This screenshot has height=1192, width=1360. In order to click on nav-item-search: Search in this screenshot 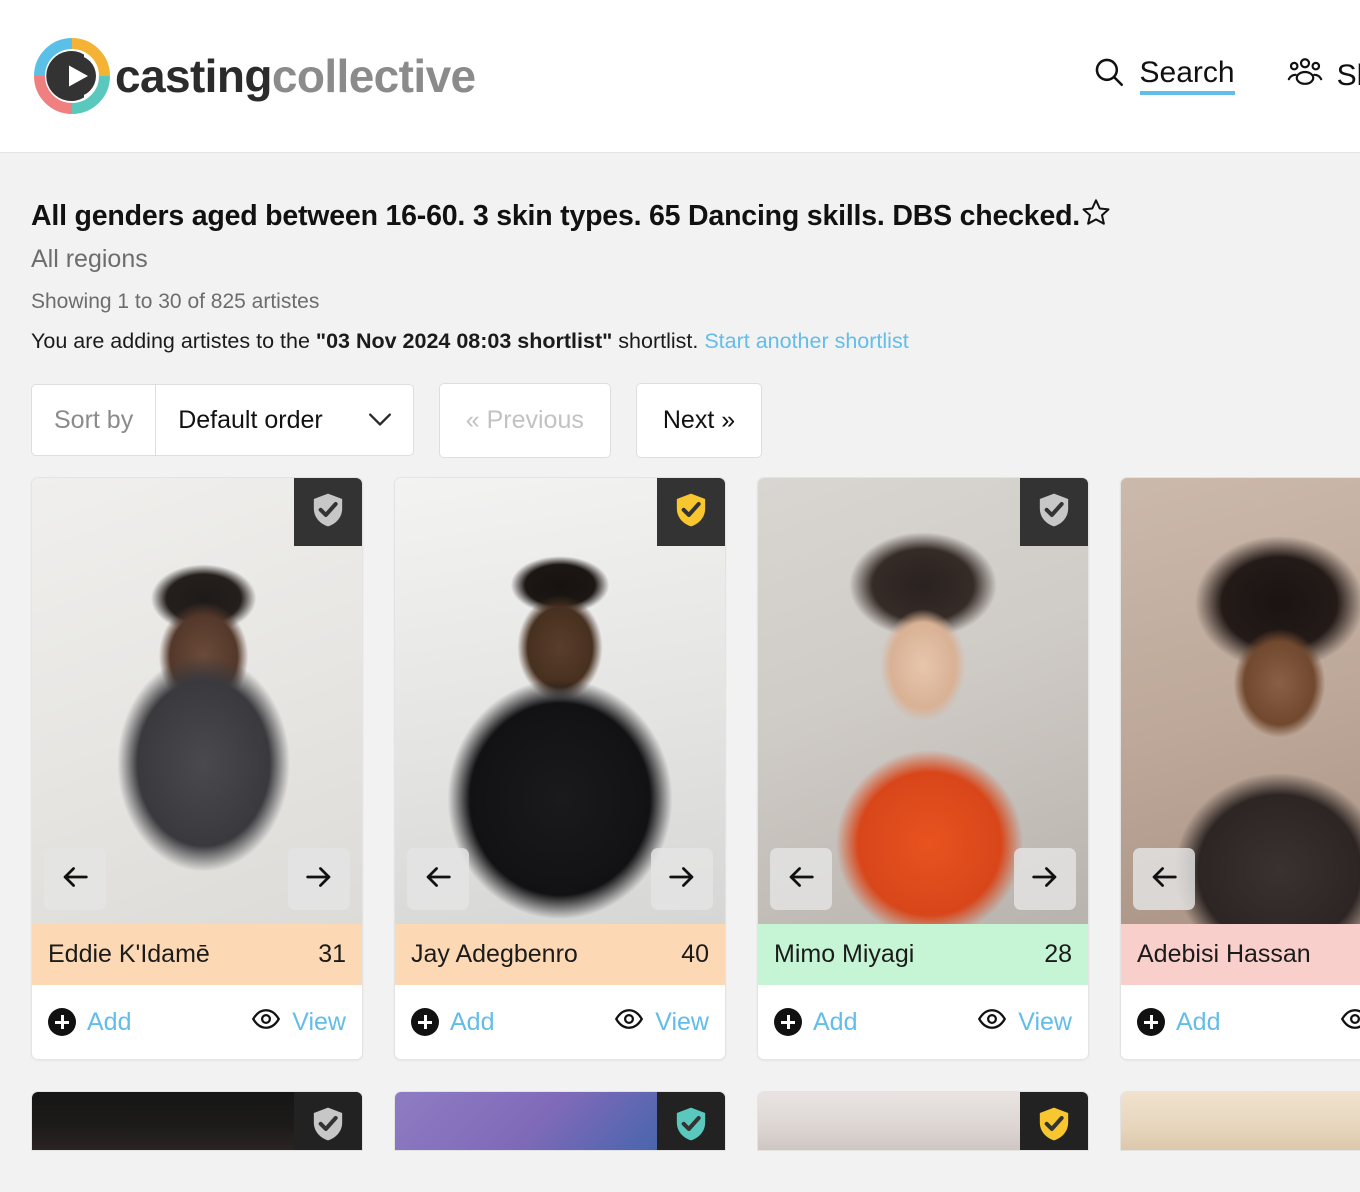, I will do `click(1163, 76)`.